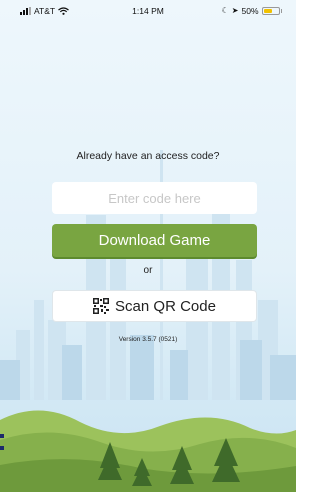 Image resolution: width=320 pixels, height=492 pixels. What do you see at coordinates (165, 306) in the screenshot?
I see `scan-qr-code-label: Scan QR Code` at bounding box center [165, 306].